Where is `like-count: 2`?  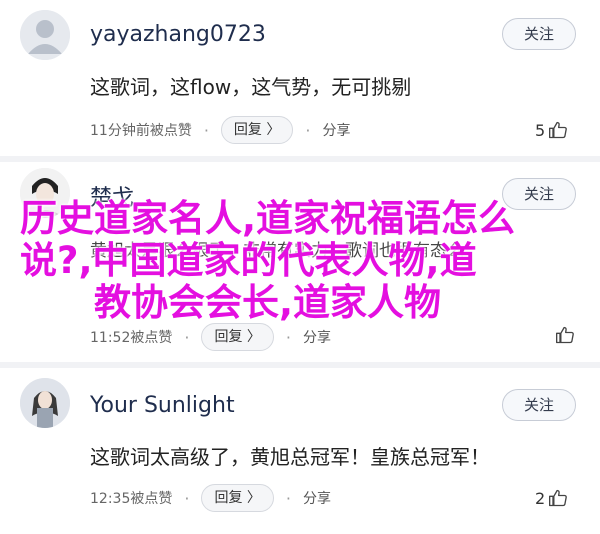 like-count: 2 is located at coordinates (540, 498).